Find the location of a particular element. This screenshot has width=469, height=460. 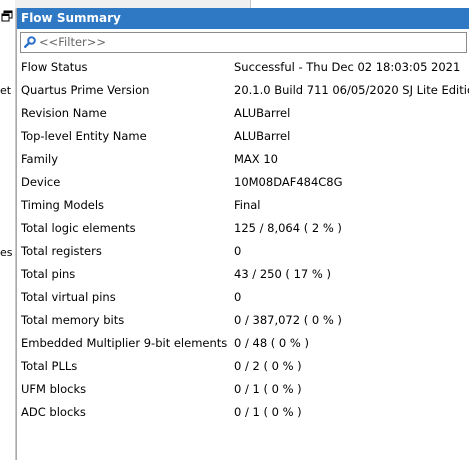

table-row: Total PLLs 0 / 2 ( 0 % ) is located at coordinates (245, 369).